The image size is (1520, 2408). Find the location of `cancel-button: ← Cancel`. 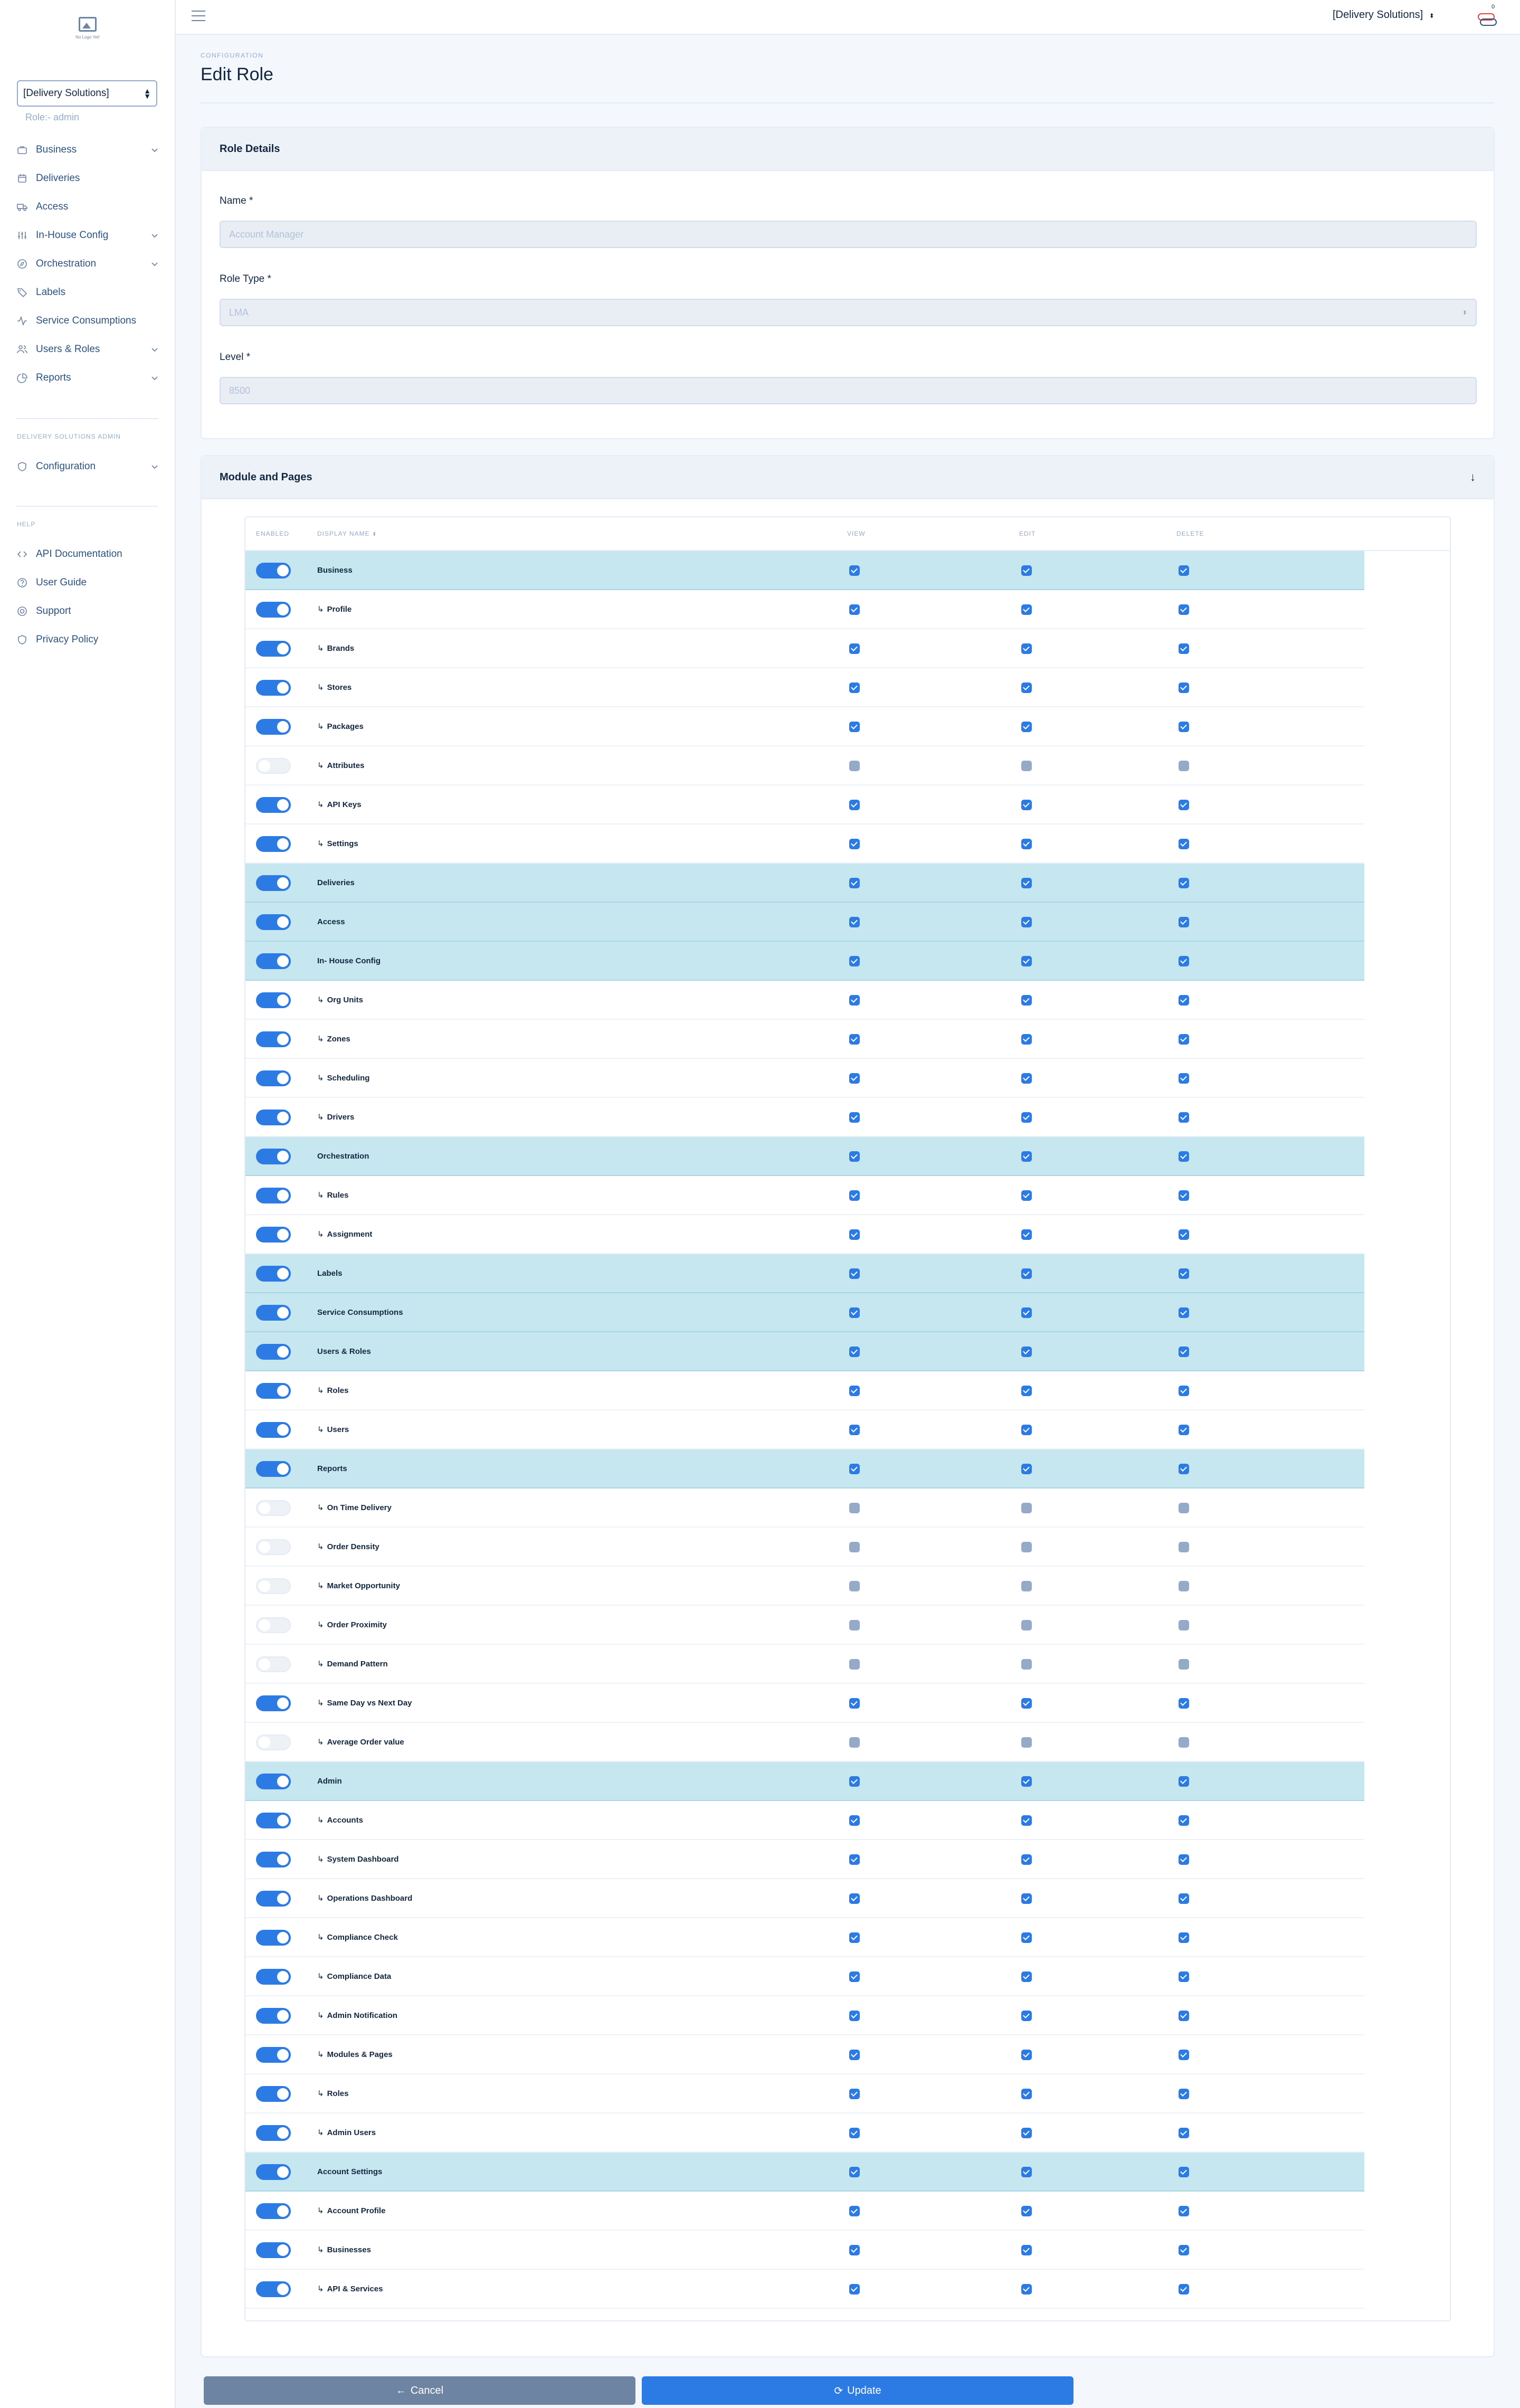

cancel-button: ← Cancel is located at coordinates (419, 2390).